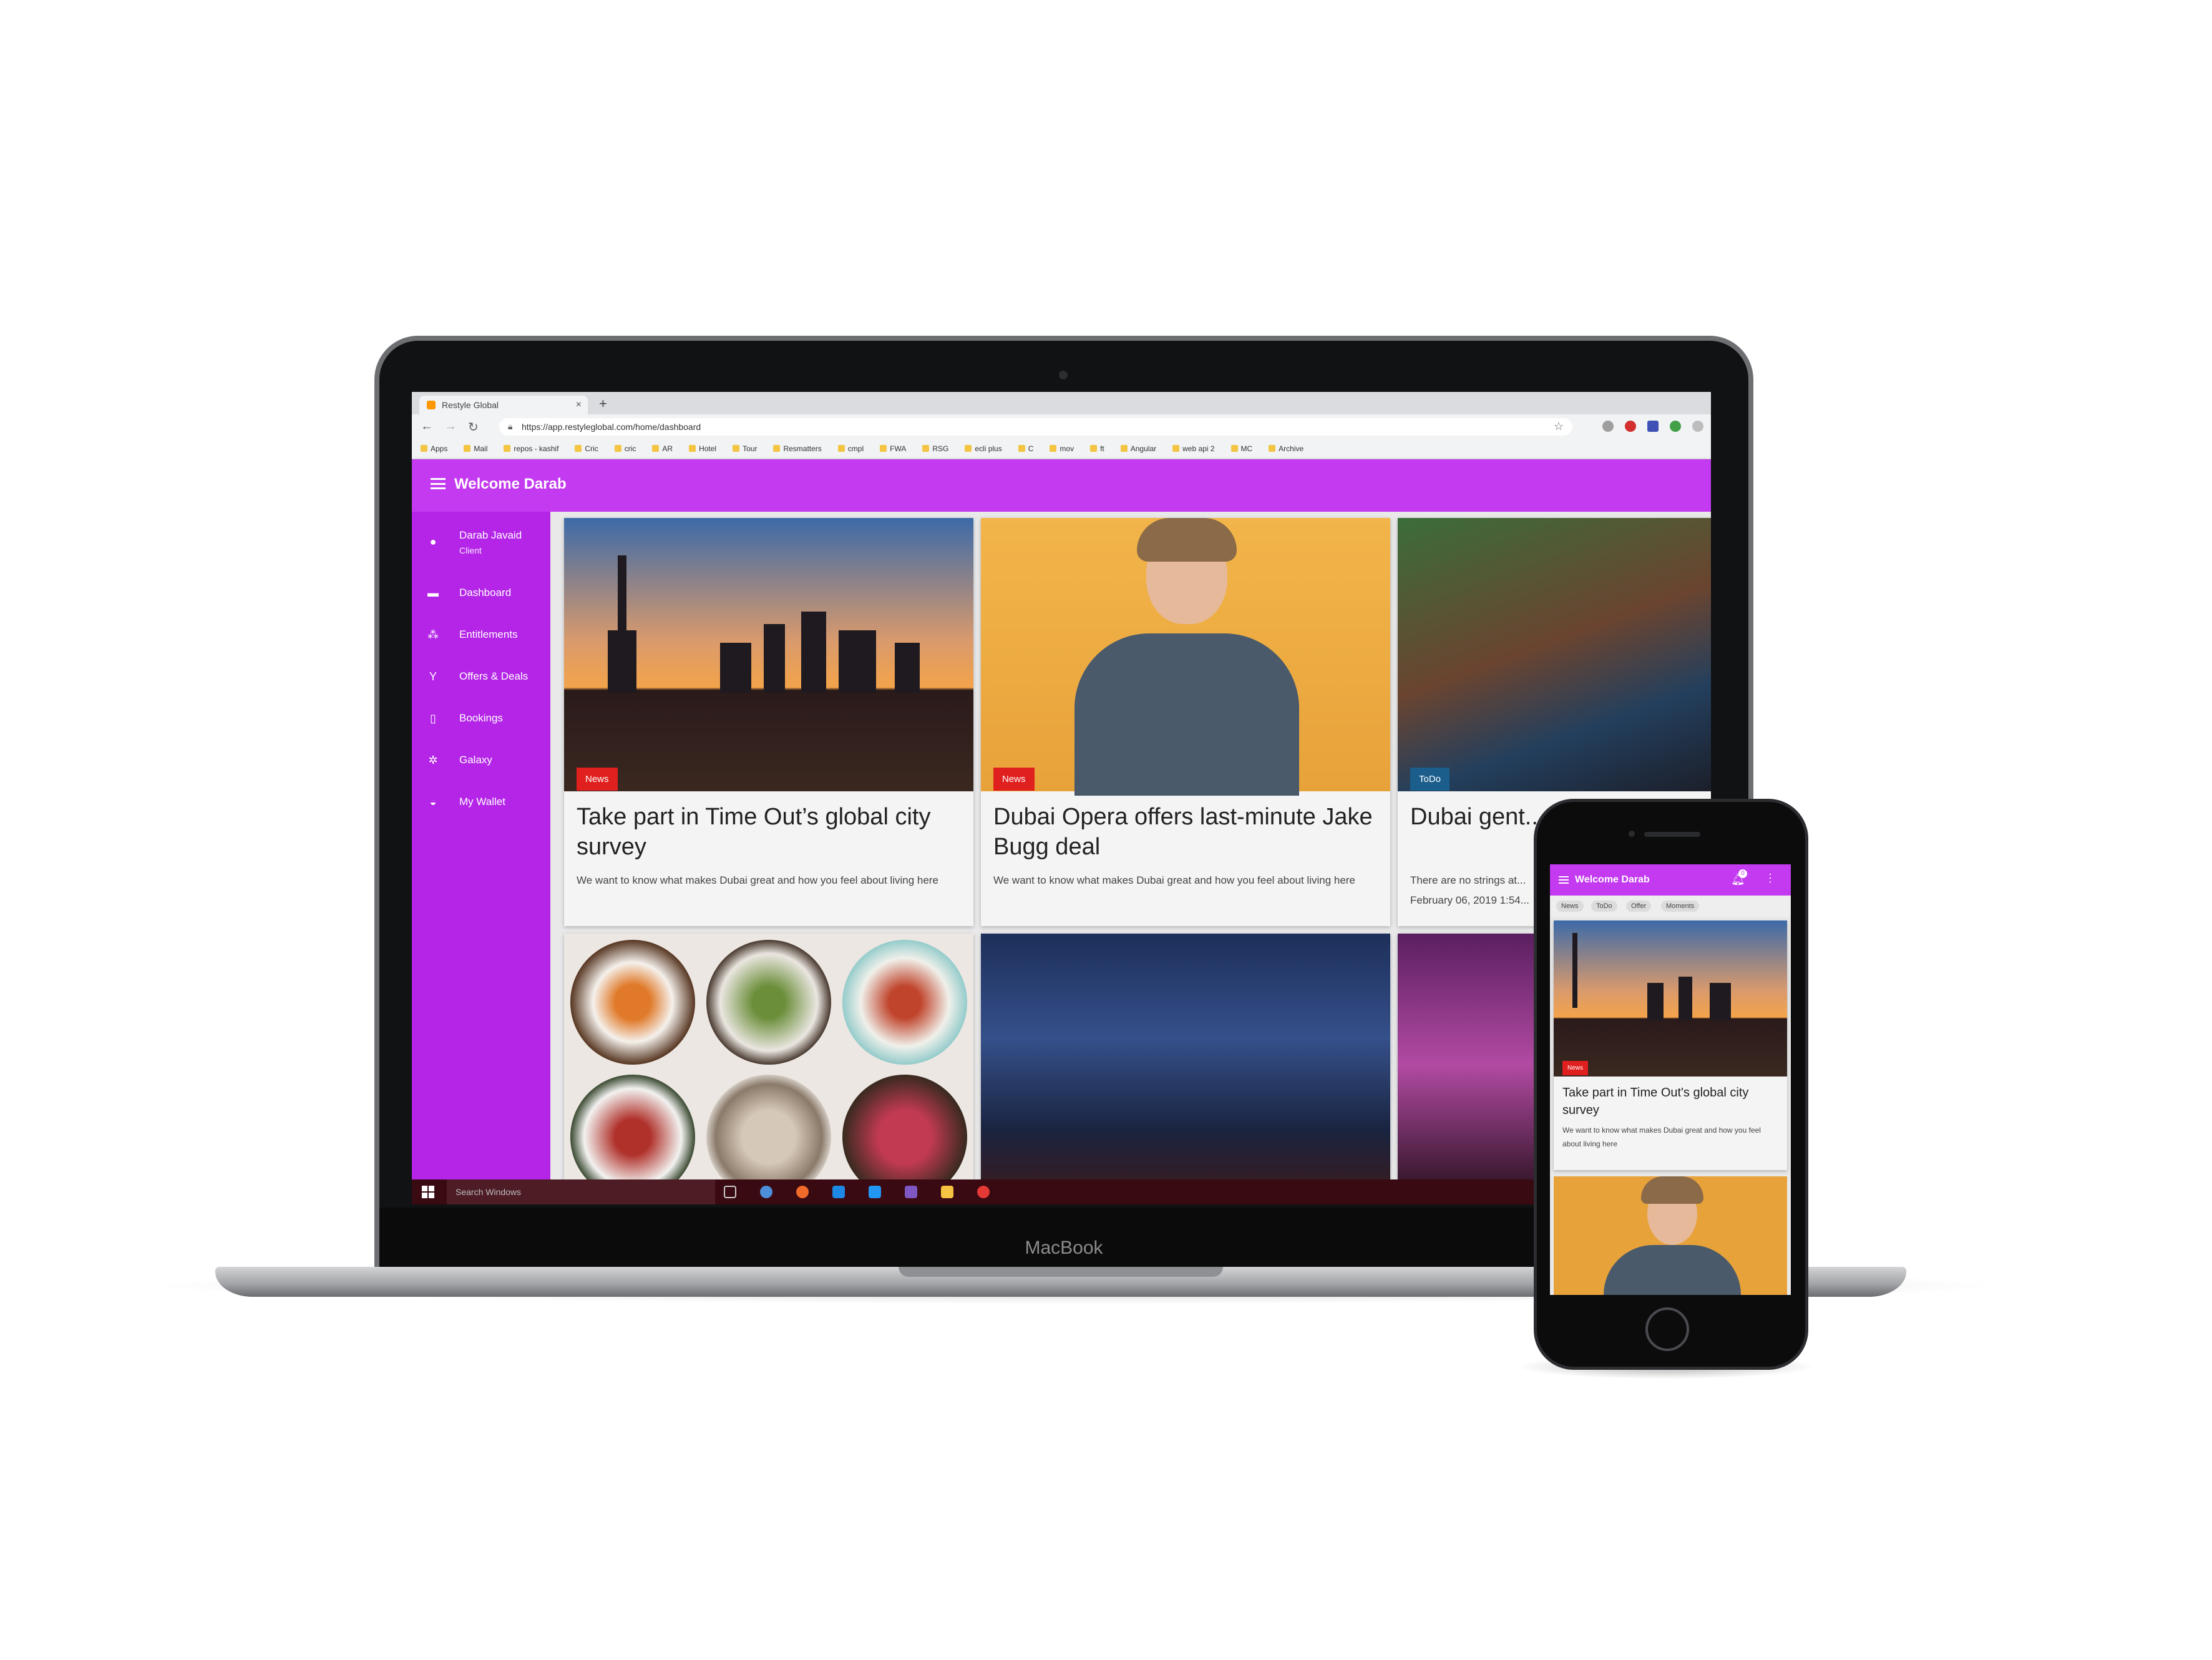  I want to click on sidebar-item-galaxy: ✲ Galaxy, so click(481, 765).